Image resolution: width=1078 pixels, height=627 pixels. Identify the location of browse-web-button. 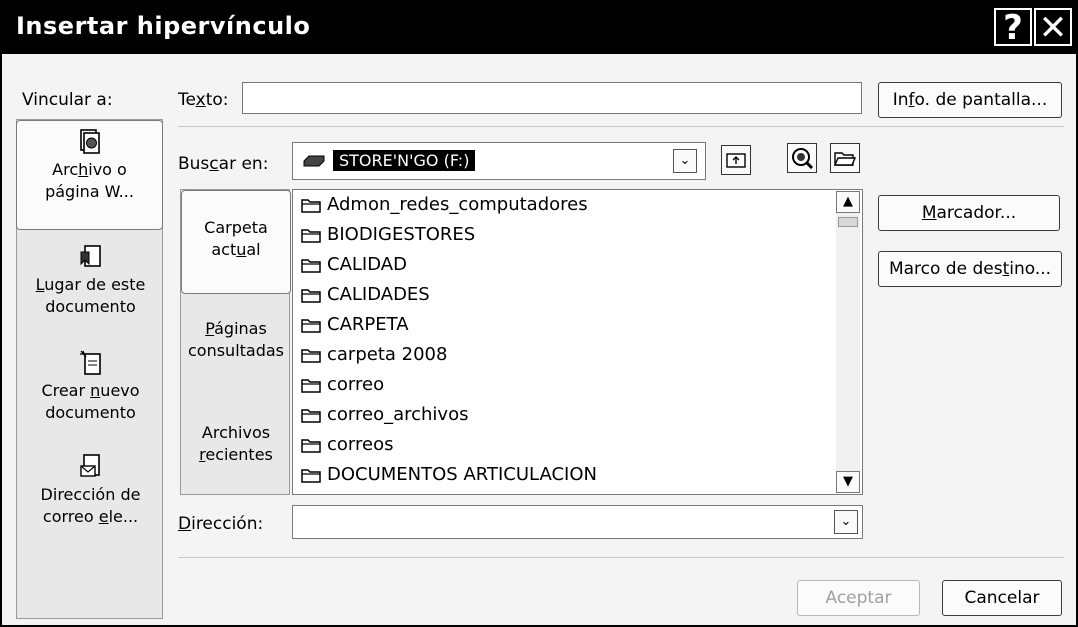
(802, 158).